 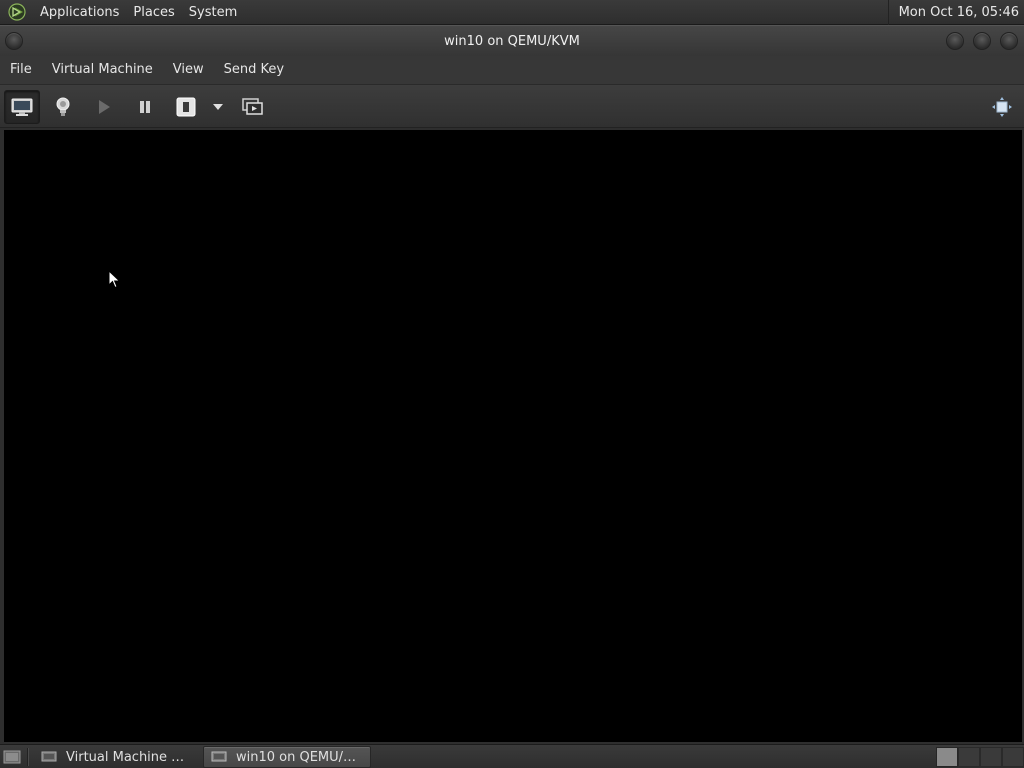 I want to click on window-titlebar: win10 on QEMU/KVM, so click(x=512, y=40).